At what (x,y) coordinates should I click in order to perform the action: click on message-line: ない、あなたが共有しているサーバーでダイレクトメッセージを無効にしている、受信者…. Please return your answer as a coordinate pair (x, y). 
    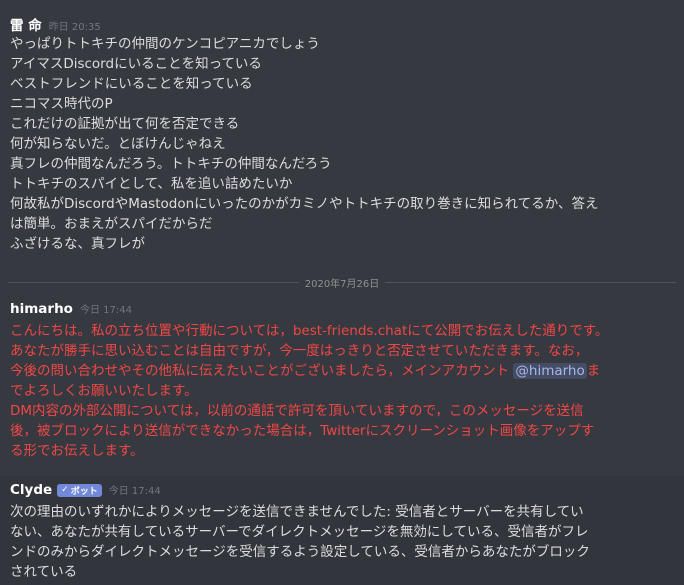
    Looking at the image, I should click on (299, 532).